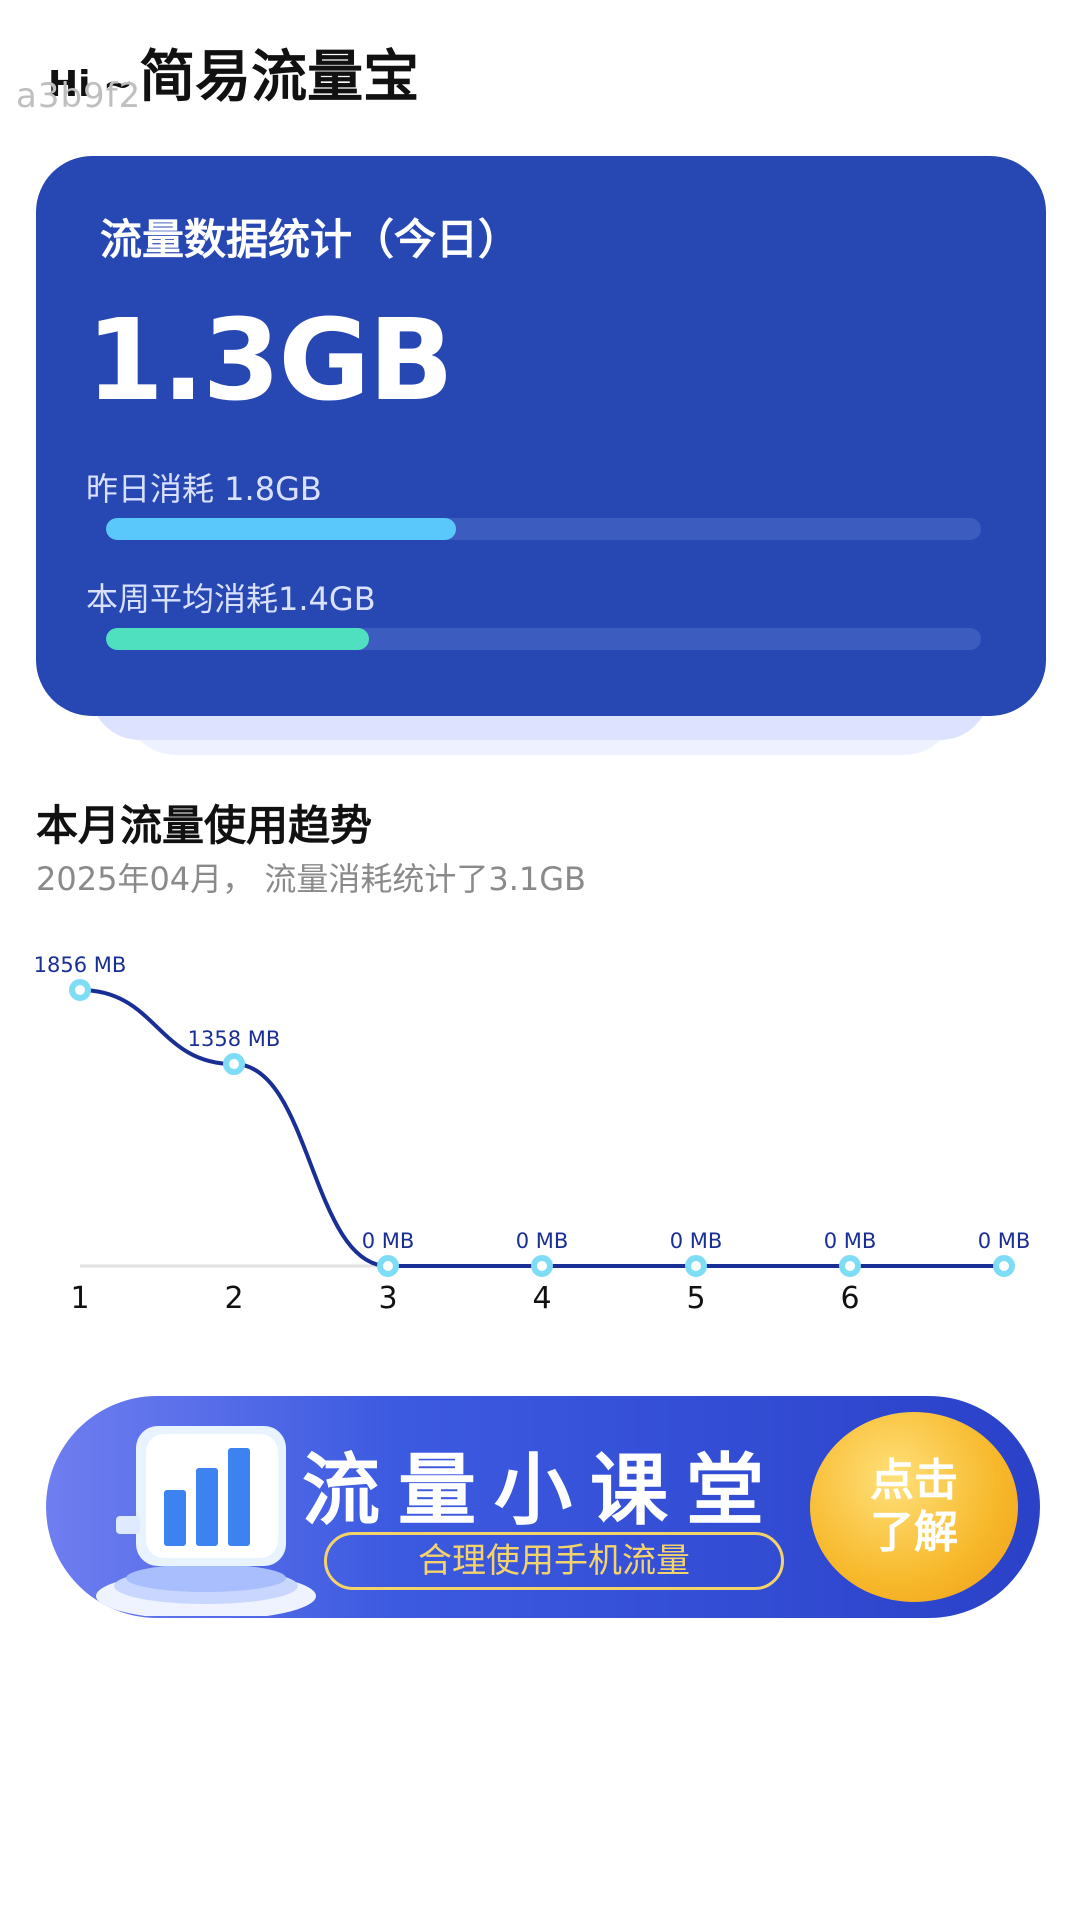 This screenshot has height=1920, width=1080. What do you see at coordinates (387, 1298) in the screenshot?
I see `x-tick-label: 3` at bounding box center [387, 1298].